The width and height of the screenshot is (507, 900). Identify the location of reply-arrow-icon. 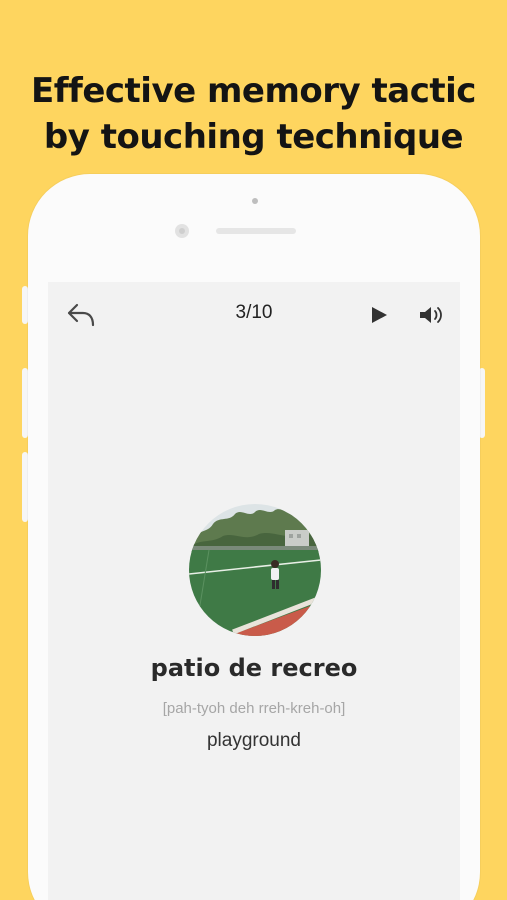
(81, 315).